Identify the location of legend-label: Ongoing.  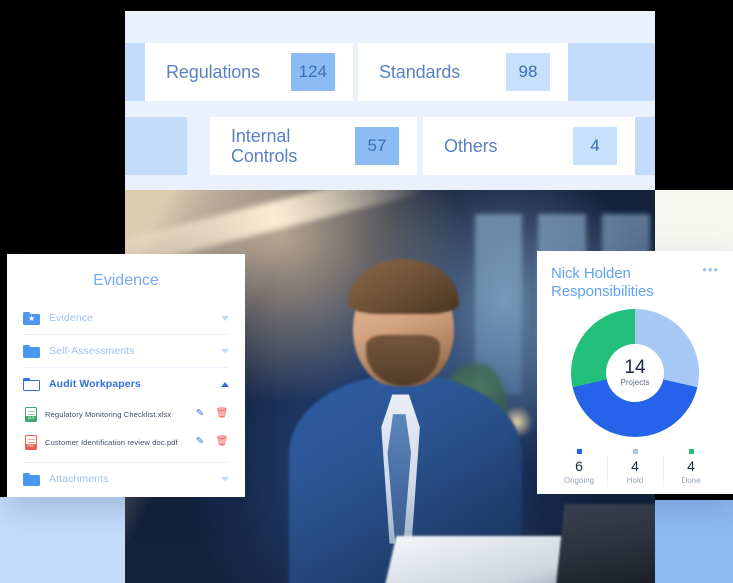
(579, 480).